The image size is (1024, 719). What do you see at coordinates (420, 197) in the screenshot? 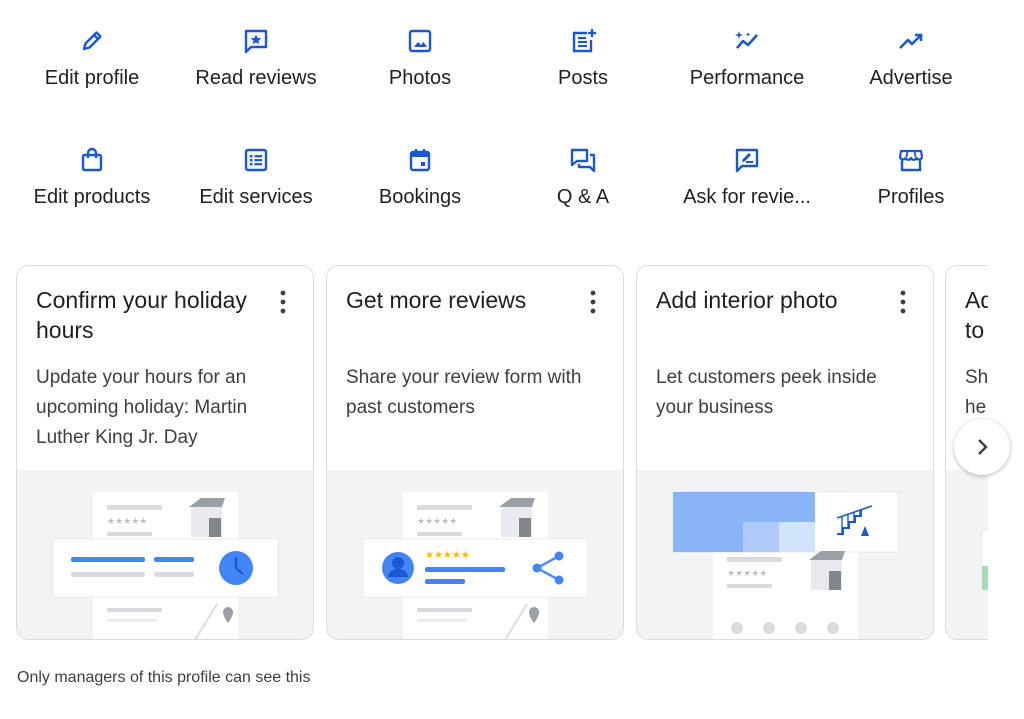
I see `action-label: Bookings` at bounding box center [420, 197].